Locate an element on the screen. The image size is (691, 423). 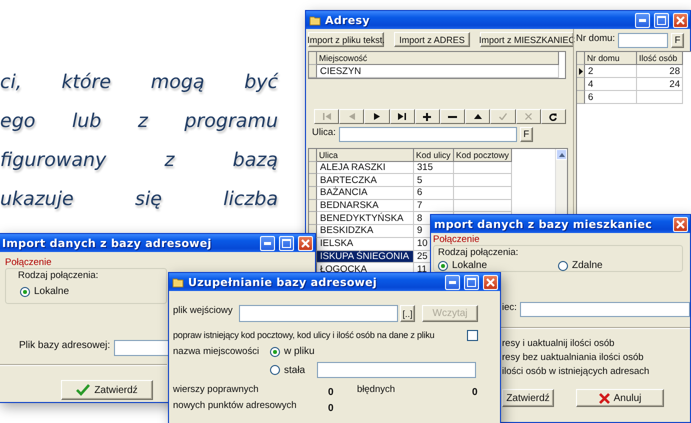
field-label: Nr domu: is located at coordinates (596, 38).